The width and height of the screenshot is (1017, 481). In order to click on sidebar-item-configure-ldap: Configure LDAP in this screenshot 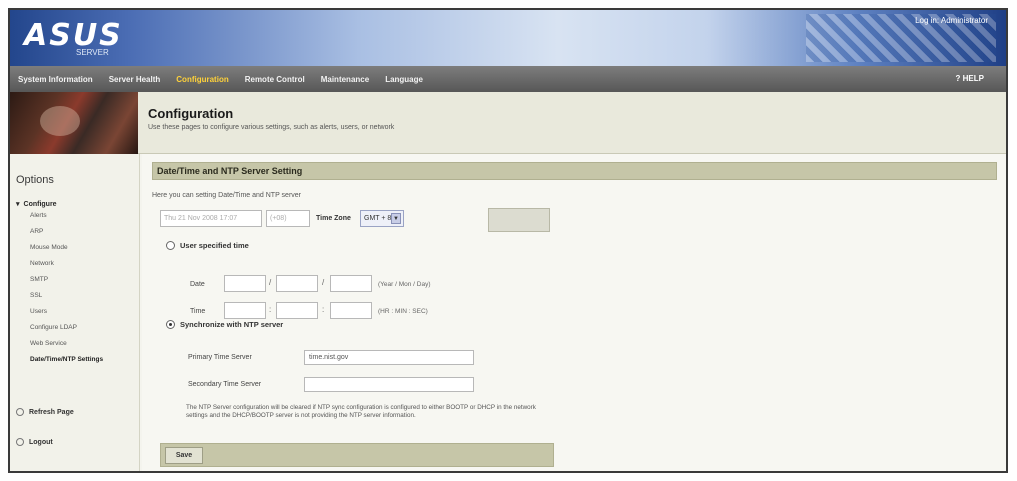, I will do `click(82, 328)`.